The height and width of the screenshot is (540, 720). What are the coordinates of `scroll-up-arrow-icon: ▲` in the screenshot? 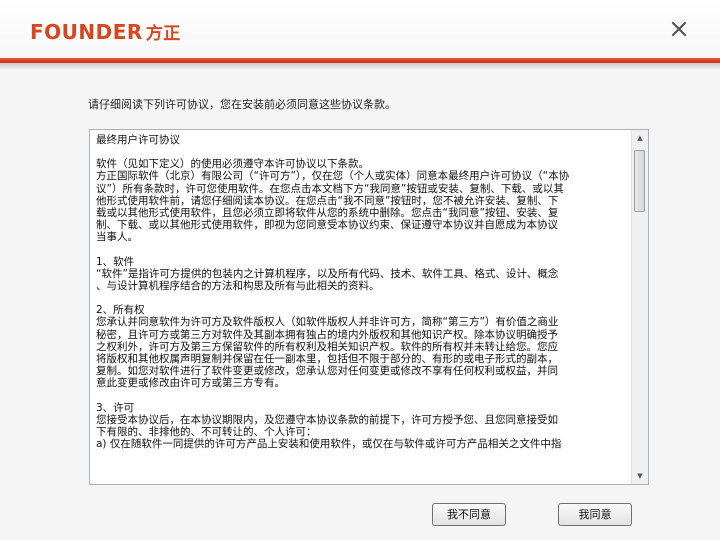 It's located at (640, 138).